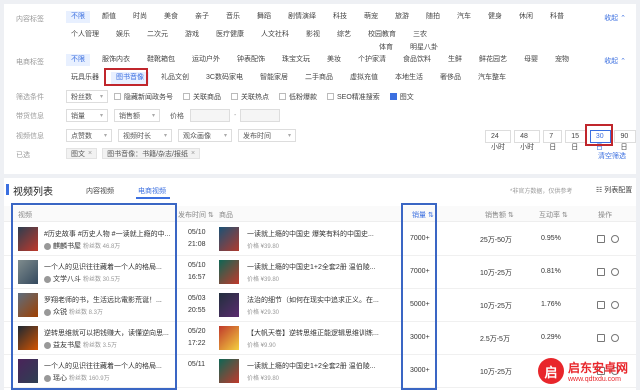  Describe the element at coordinates (210, 115) in the screenshot. I see `price-min-input` at that location.